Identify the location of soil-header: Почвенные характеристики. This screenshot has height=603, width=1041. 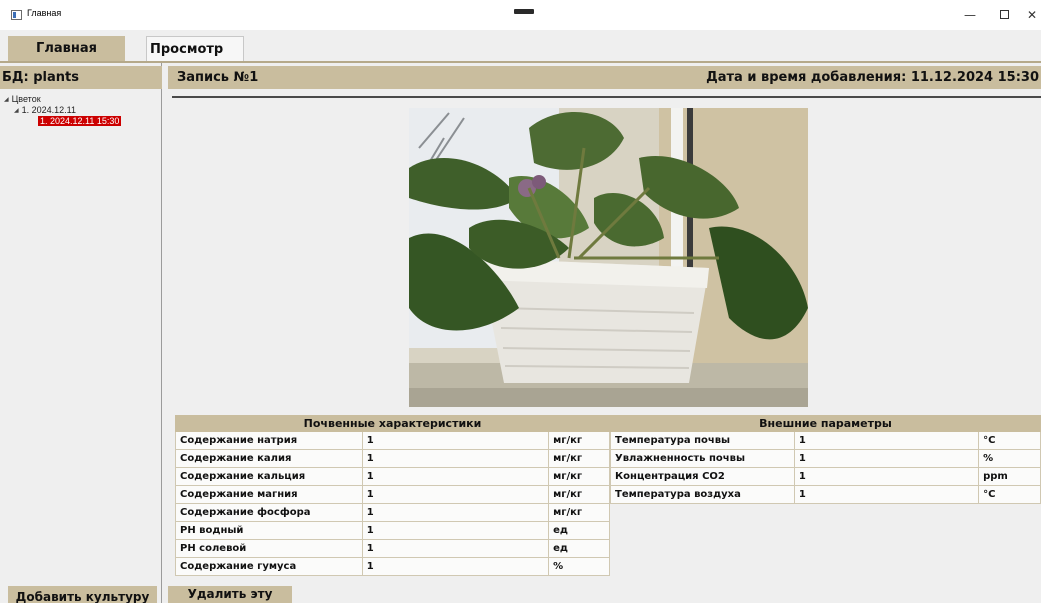
(392, 423).